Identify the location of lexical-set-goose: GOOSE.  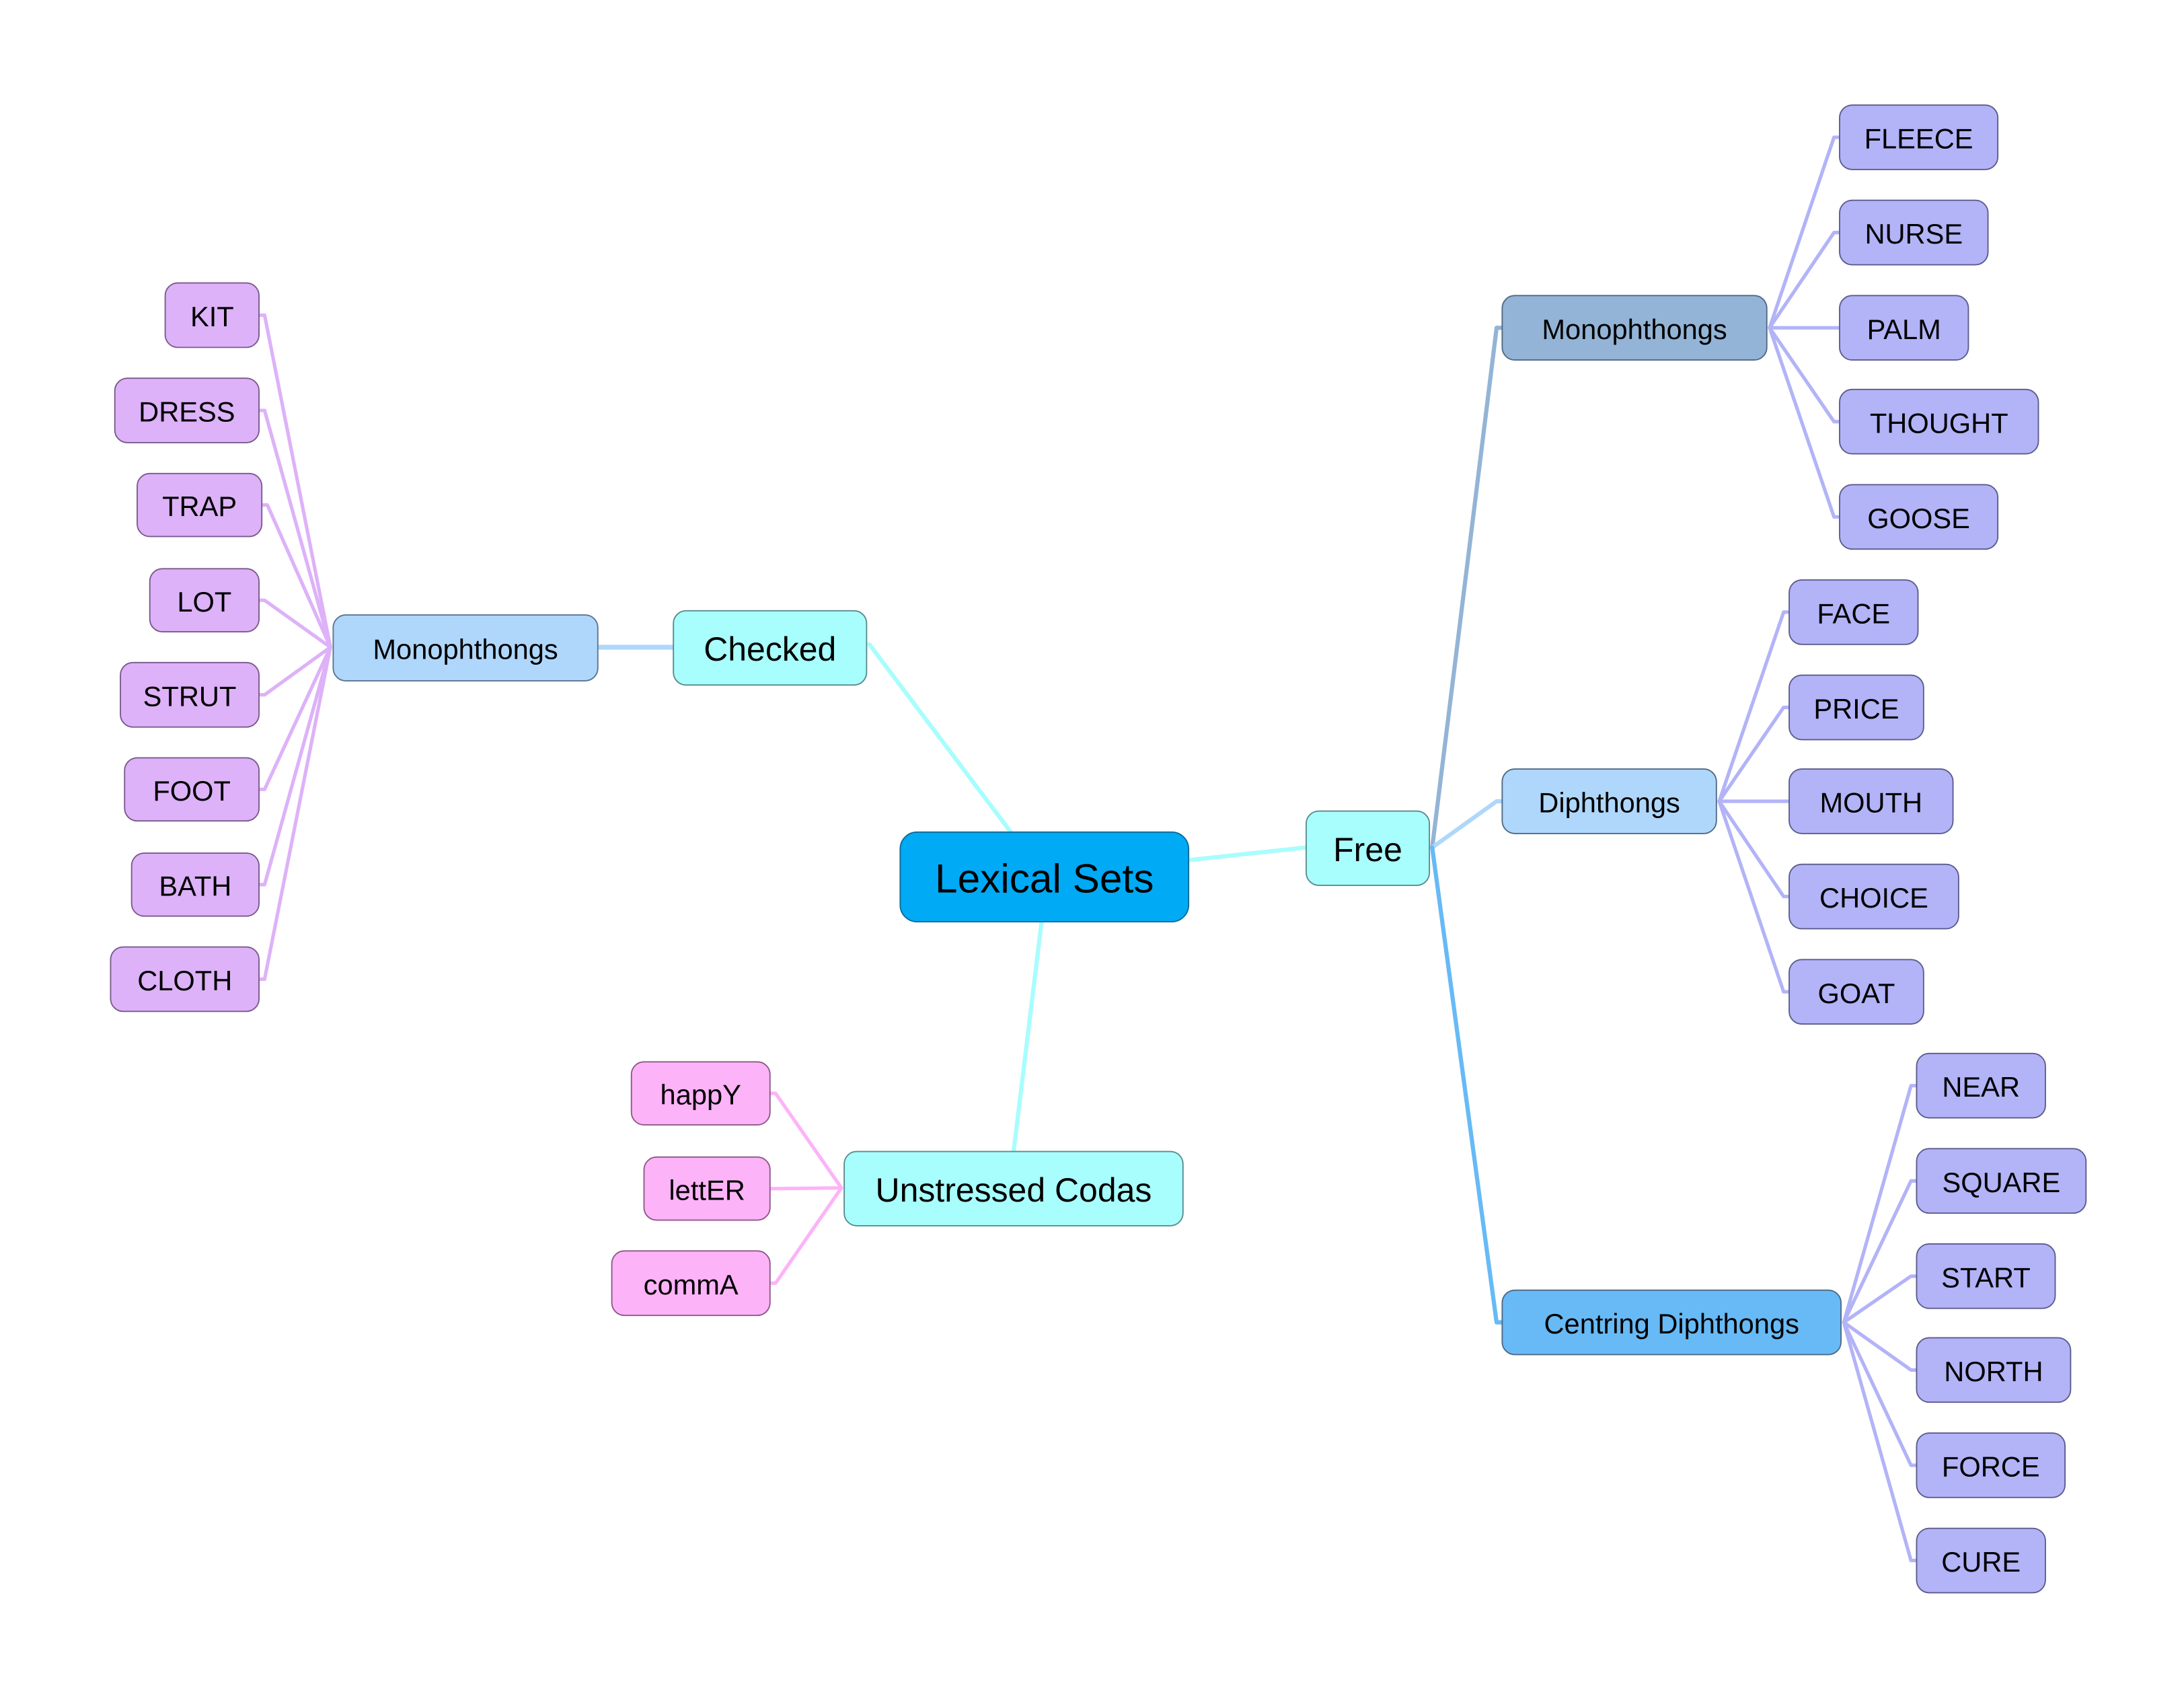
(1919, 517).